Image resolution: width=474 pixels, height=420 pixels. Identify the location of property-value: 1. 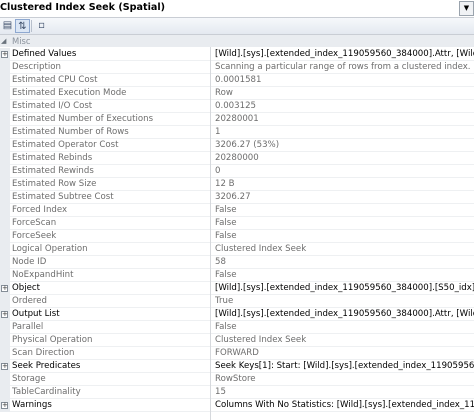
(344, 132).